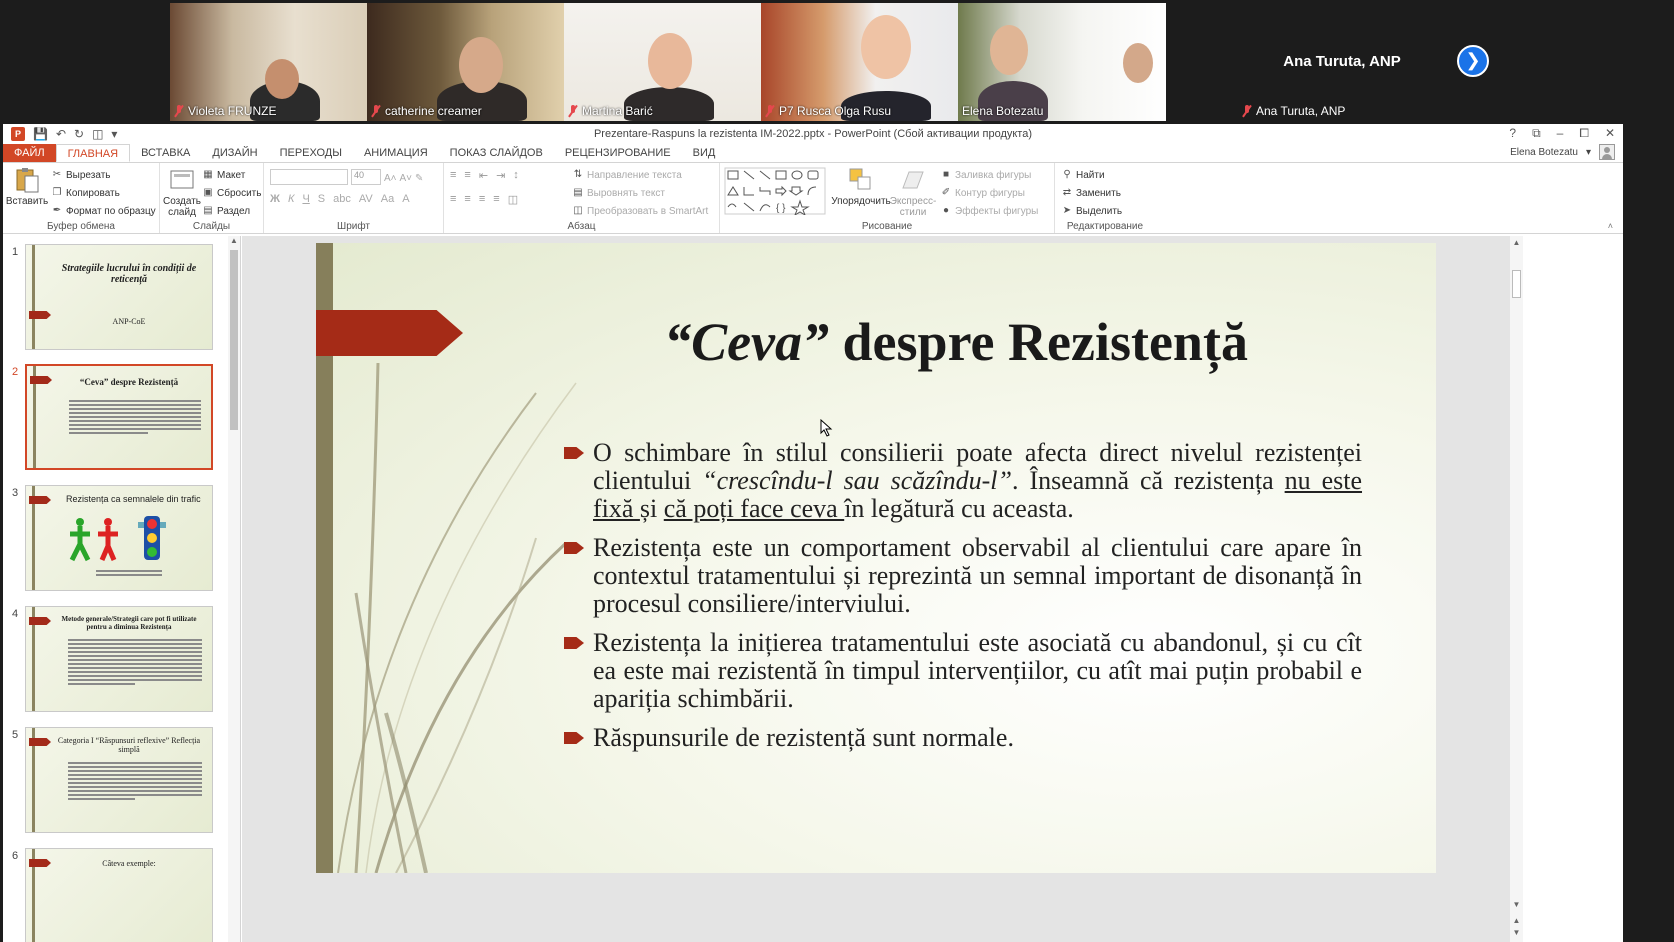 The height and width of the screenshot is (942, 1674). I want to click on thumbnails-scrollbar: ▲, so click(234, 589).